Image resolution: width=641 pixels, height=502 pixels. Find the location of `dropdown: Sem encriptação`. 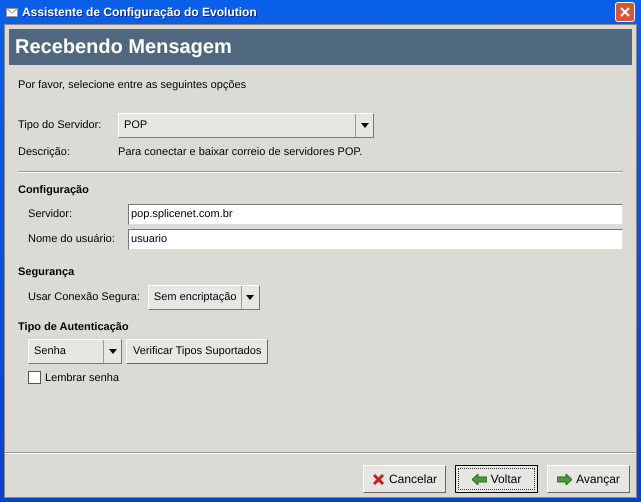

dropdown: Sem encriptação is located at coordinates (204, 297).